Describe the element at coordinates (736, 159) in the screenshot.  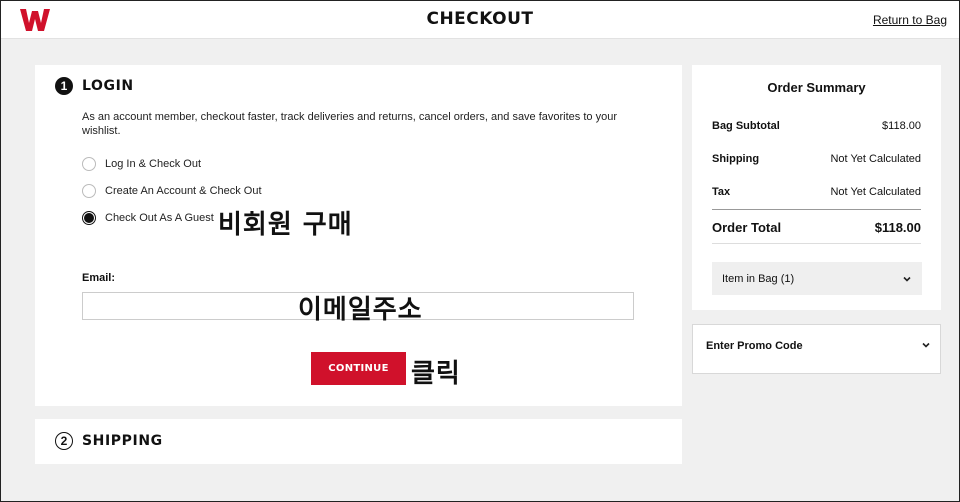
I see `summary-label: Shipping` at that location.